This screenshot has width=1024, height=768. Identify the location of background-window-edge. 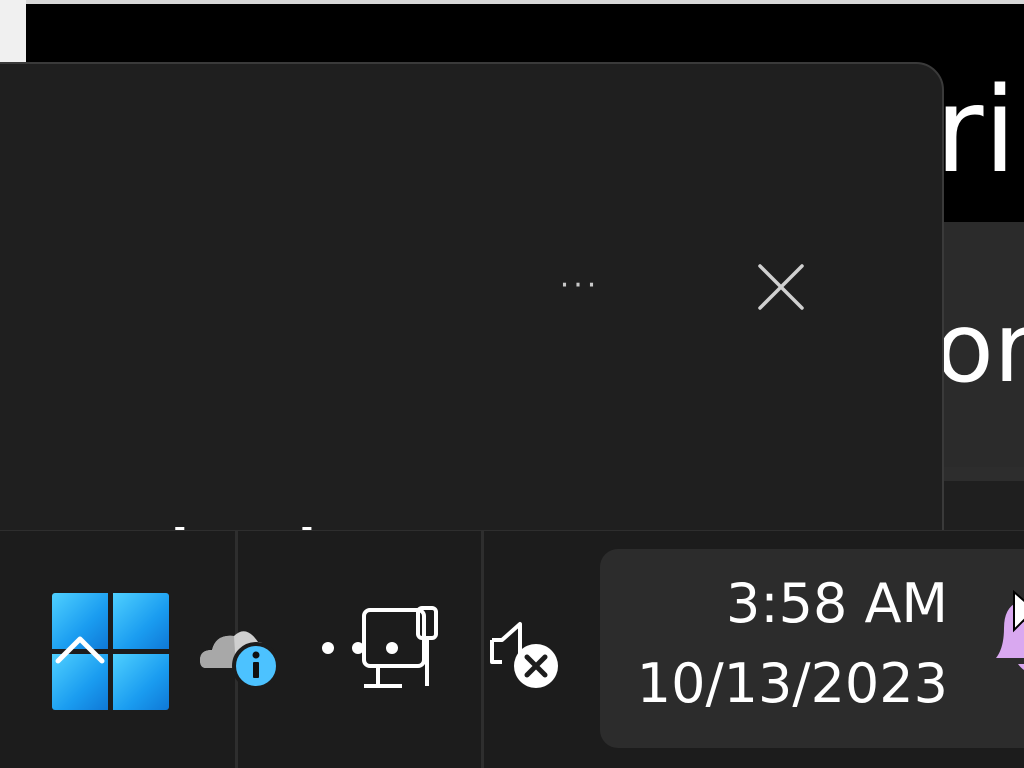
(13, 31).